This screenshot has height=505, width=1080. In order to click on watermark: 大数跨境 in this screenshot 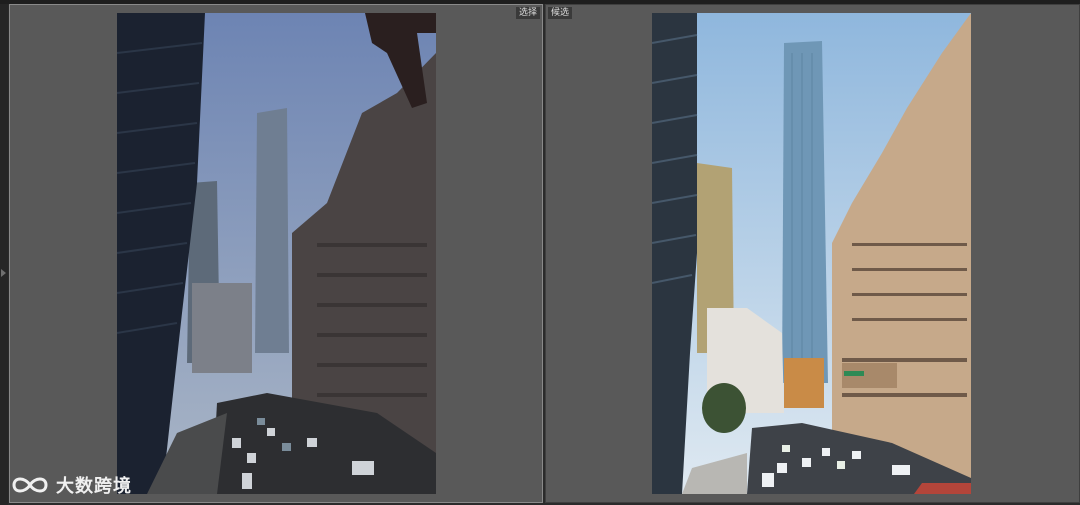, I will do `click(71, 485)`.